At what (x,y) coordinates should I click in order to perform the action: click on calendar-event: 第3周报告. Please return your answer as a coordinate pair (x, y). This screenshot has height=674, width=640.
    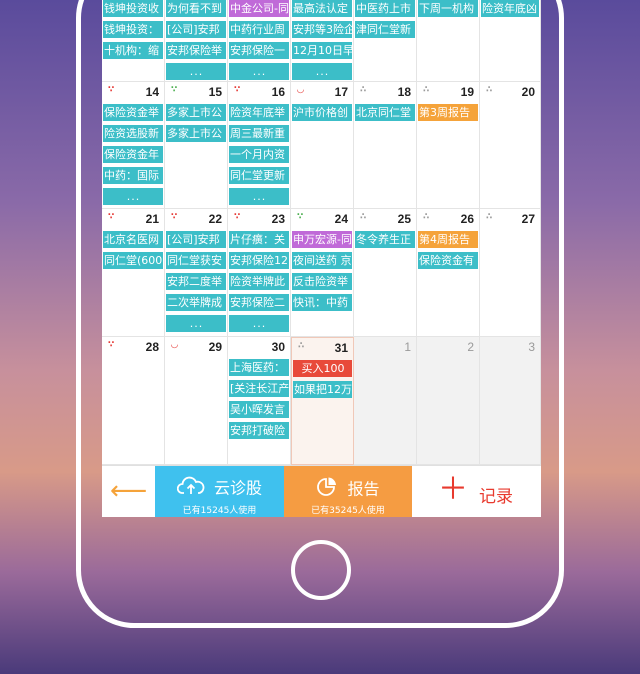
    Looking at the image, I should click on (448, 112).